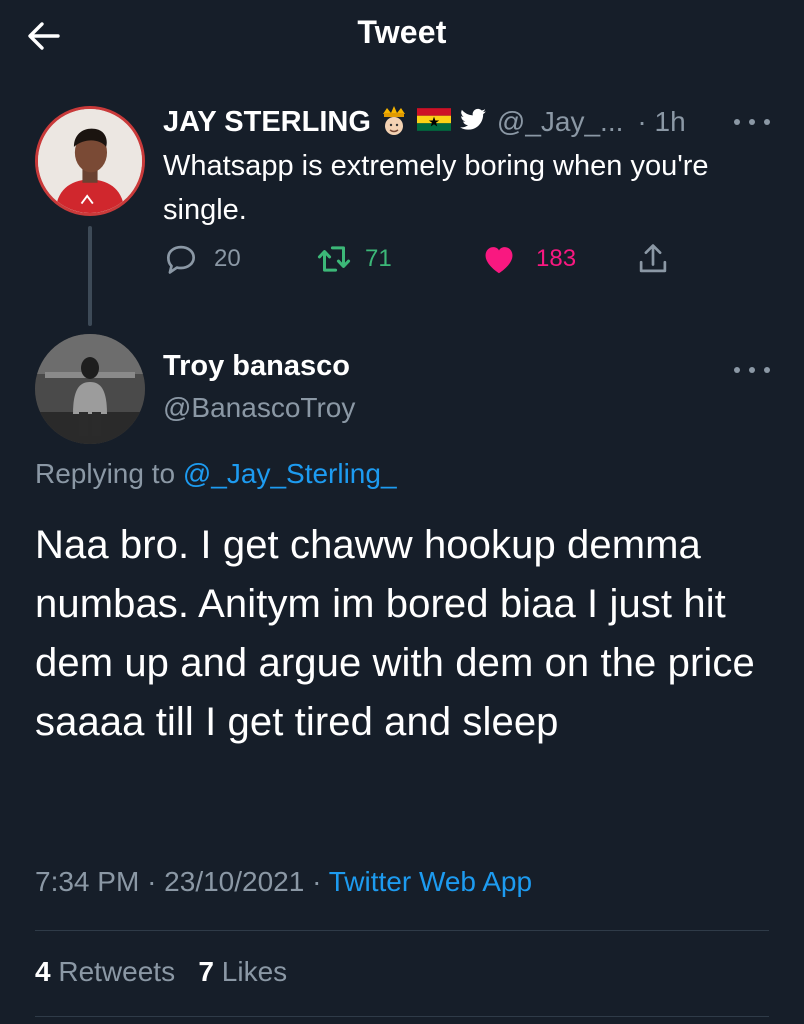  I want to click on likes-stat: 7 Likes, so click(242, 971).